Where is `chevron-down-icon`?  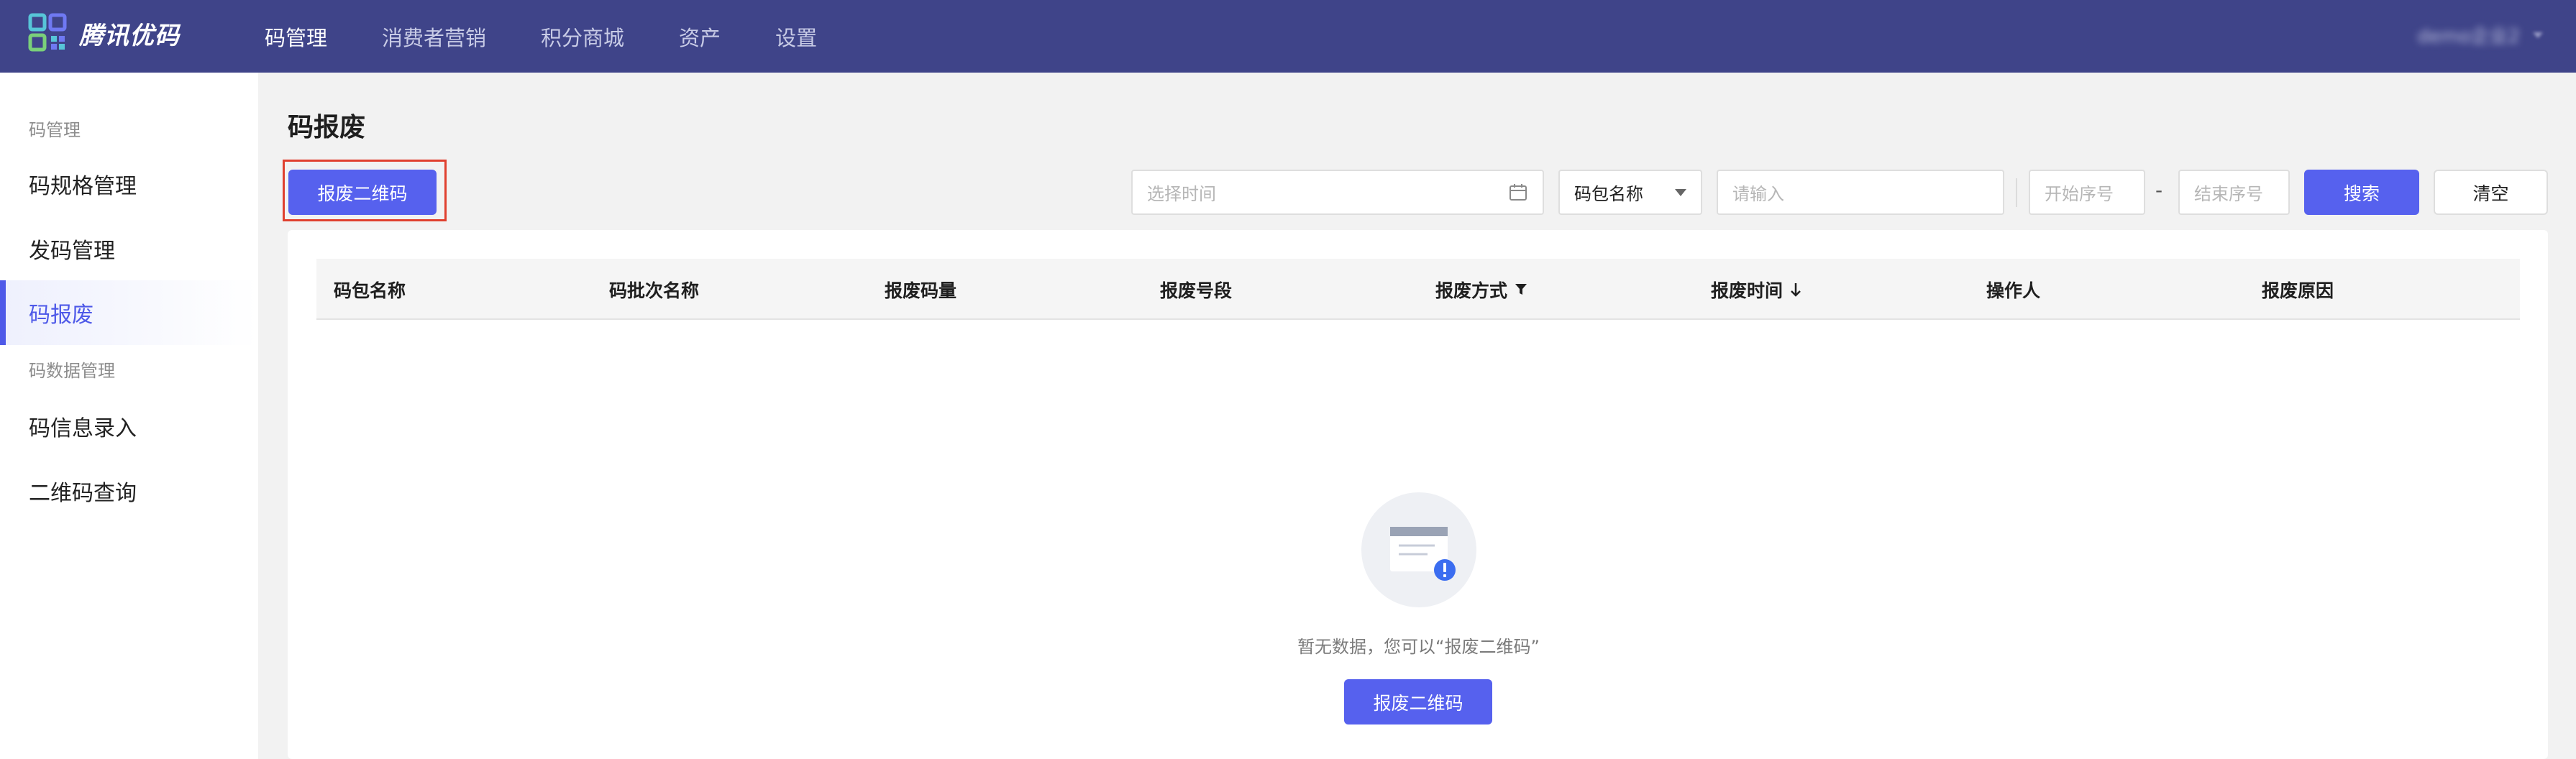 chevron-down-icon is located at coordinates (2538, 35).